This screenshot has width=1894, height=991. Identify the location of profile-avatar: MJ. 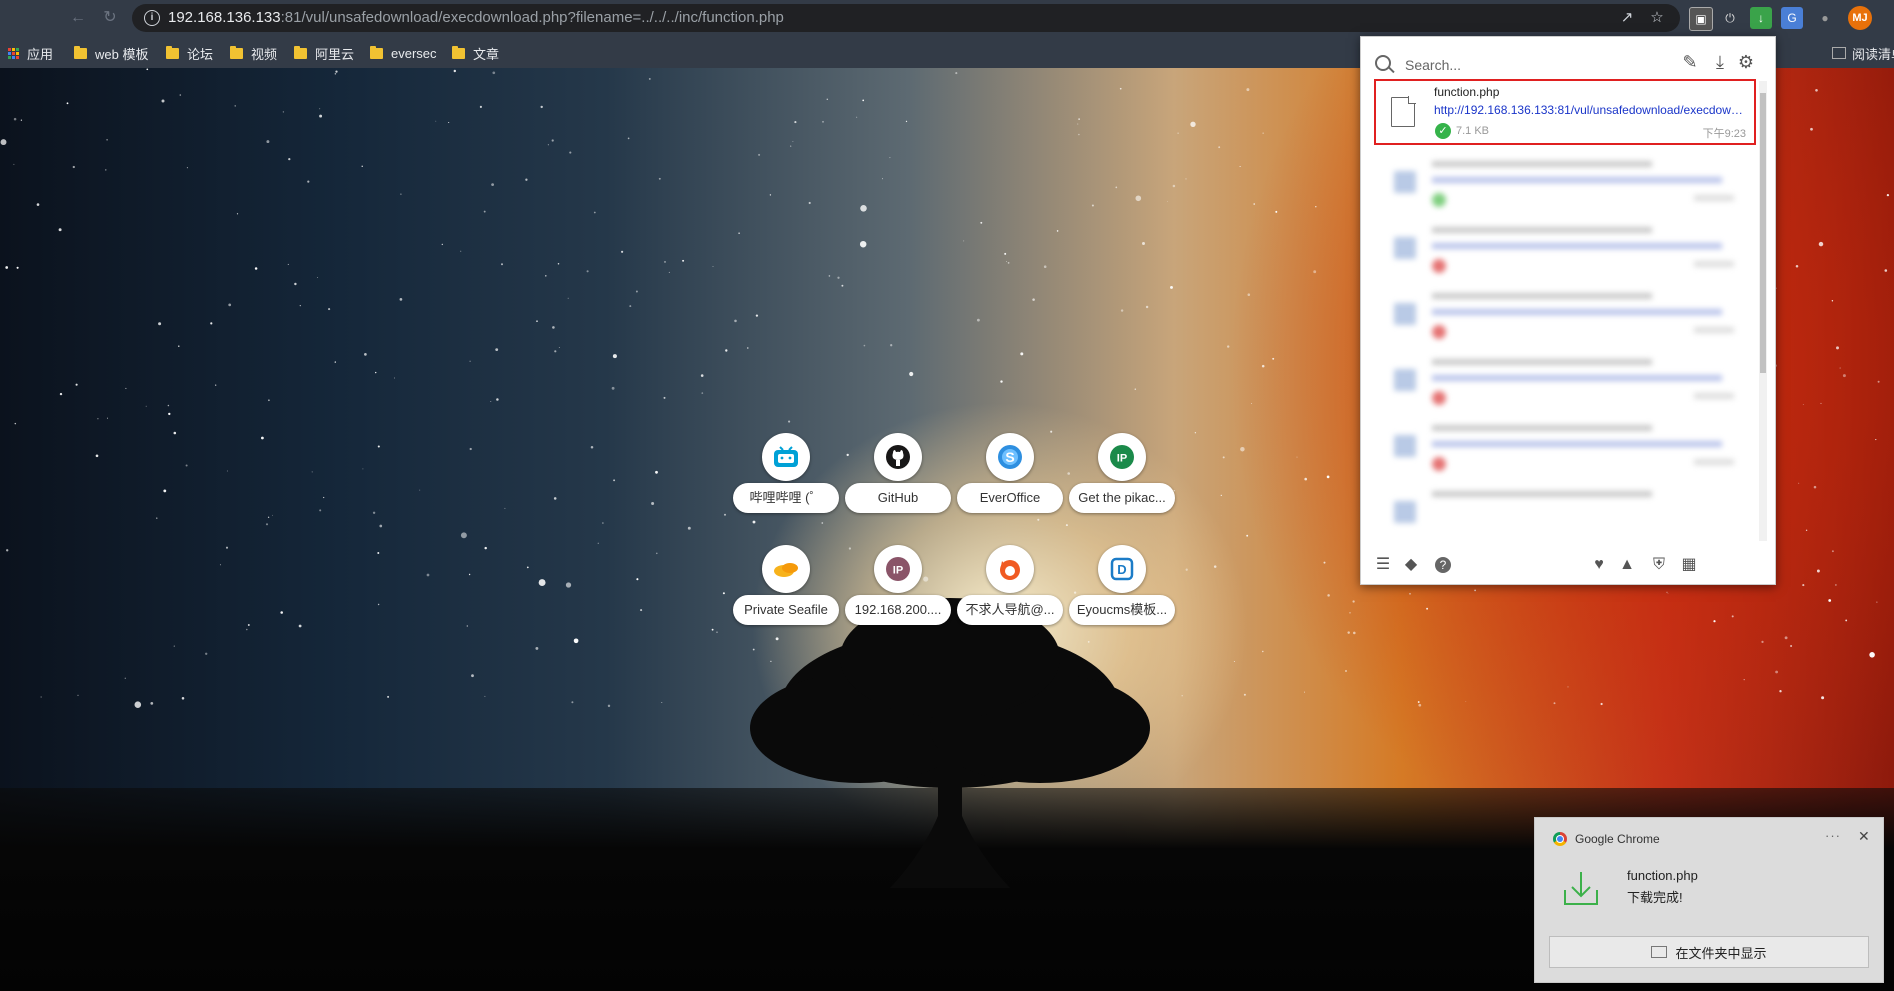
(1860, 18).